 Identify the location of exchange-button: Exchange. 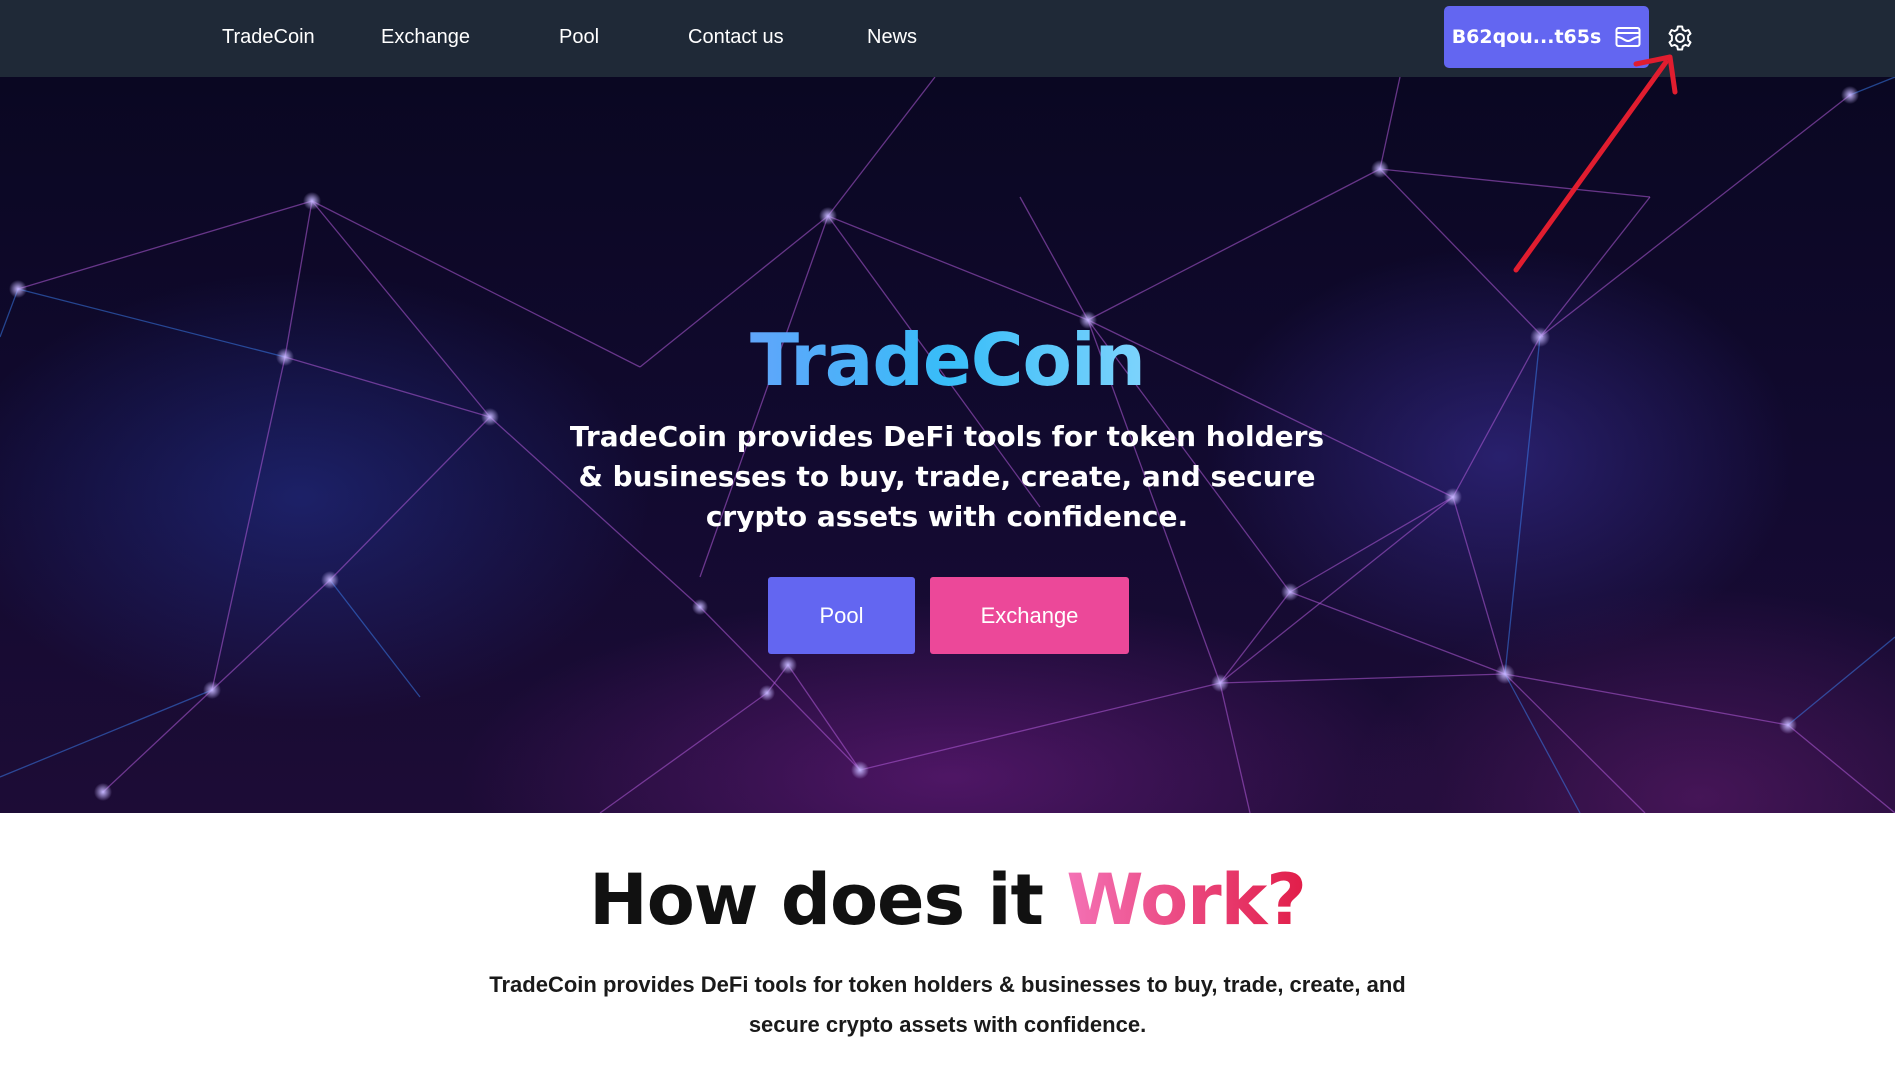
(1029, 615).